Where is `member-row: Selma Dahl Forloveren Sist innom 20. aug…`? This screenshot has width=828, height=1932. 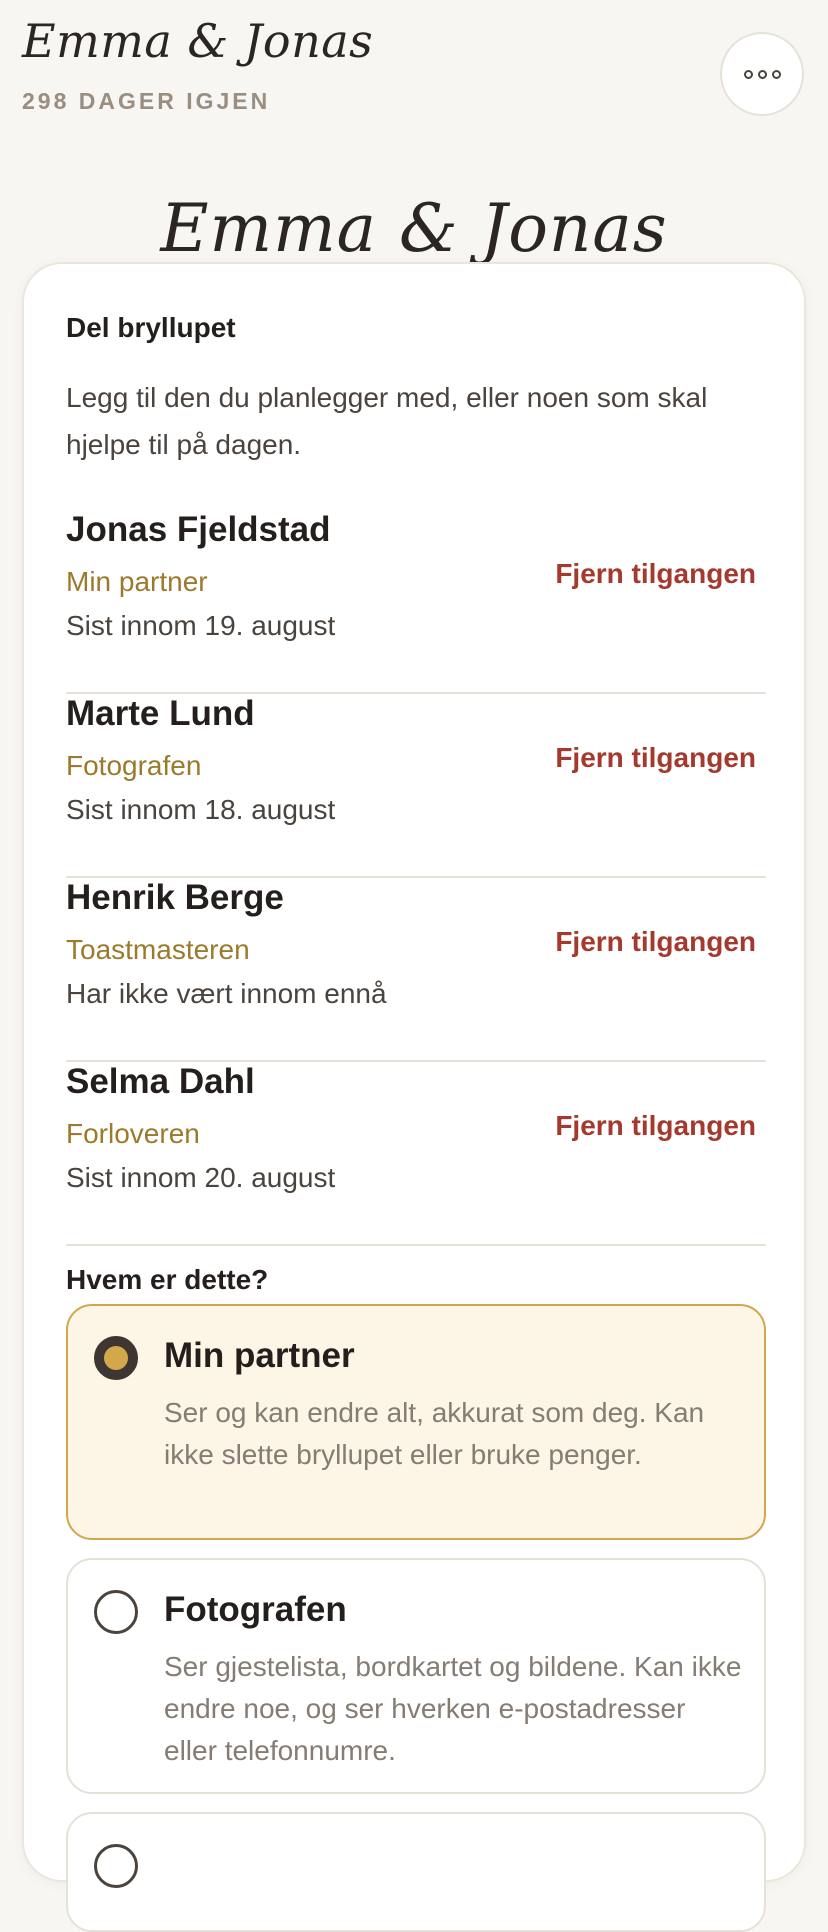
member-row: Selma Dahl Forloveren Sist innom 20. aug… is located at coordinates (416, 1154).